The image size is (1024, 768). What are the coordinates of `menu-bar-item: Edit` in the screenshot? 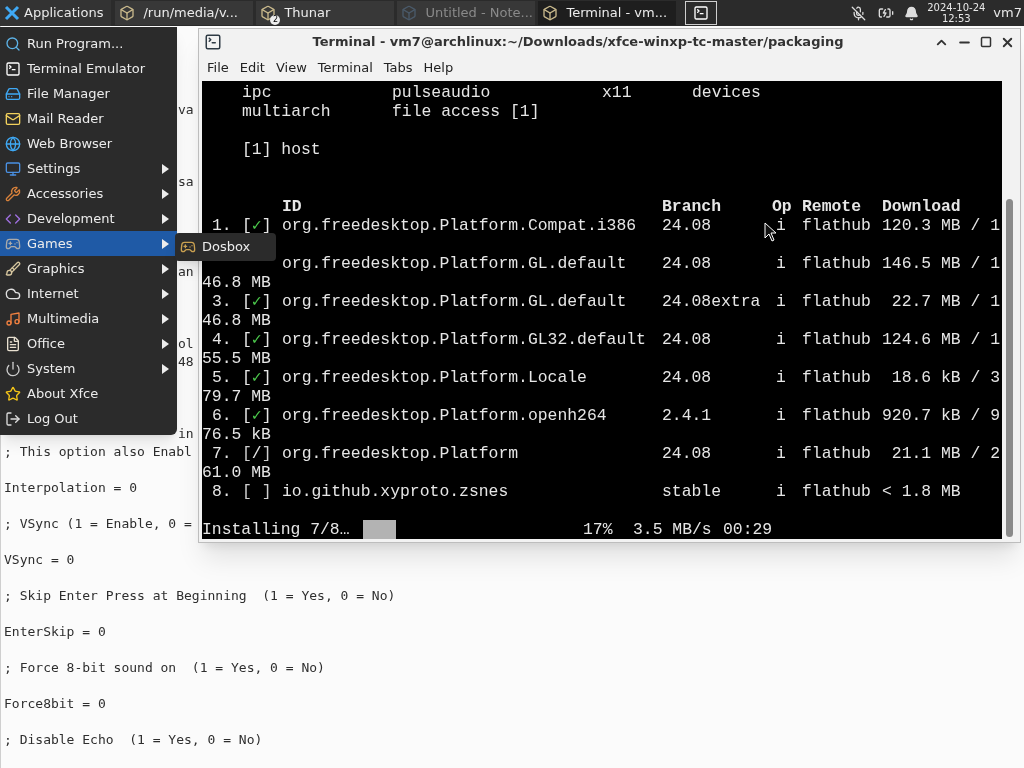 It's located at (252, 68).